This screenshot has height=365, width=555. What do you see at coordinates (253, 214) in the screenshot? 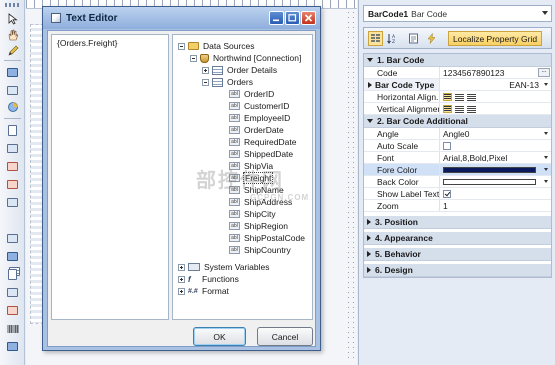
I see `tree-field-shipcity: abl ShipCity` at bounding box center [253, 214].